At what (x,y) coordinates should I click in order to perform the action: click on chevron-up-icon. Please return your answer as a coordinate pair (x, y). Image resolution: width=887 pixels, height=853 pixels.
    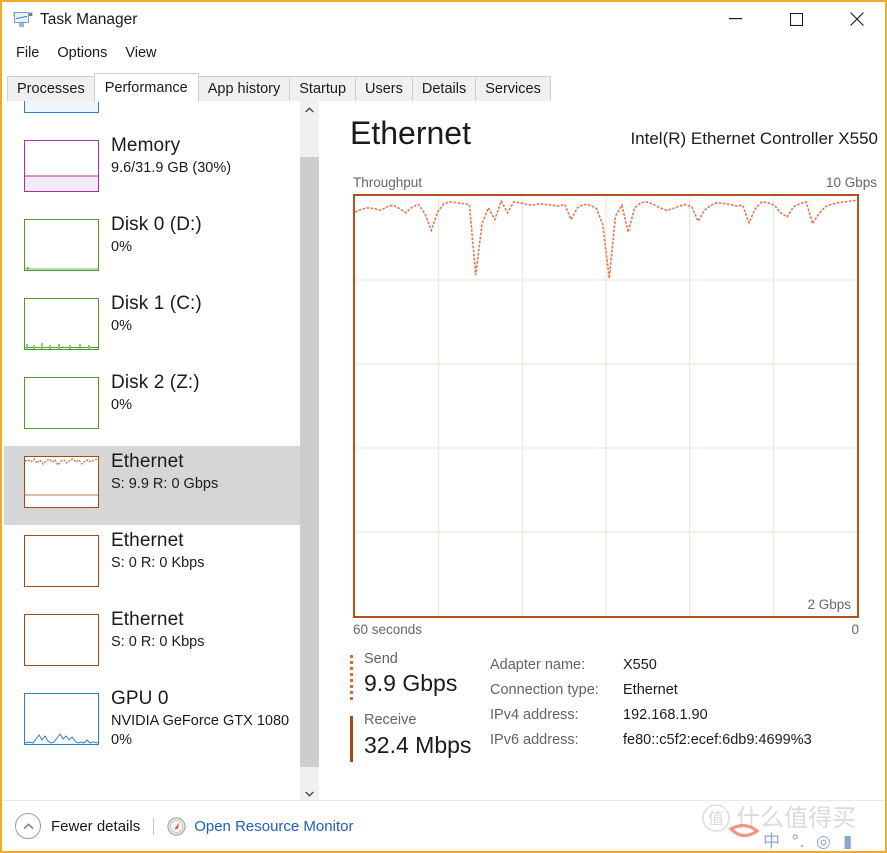
    Looking at the image, I should click on (309, 110).